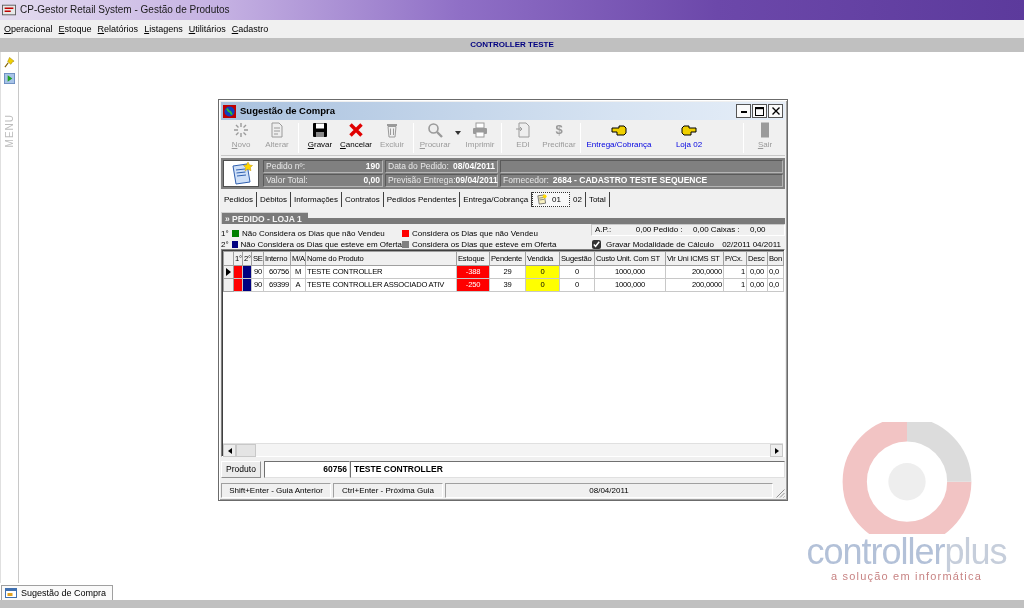 This screenshot has height=608, width=1024. Describe the element at coordinates (241, 469) in the screenshot. I see `product-label: Produto` at that location.